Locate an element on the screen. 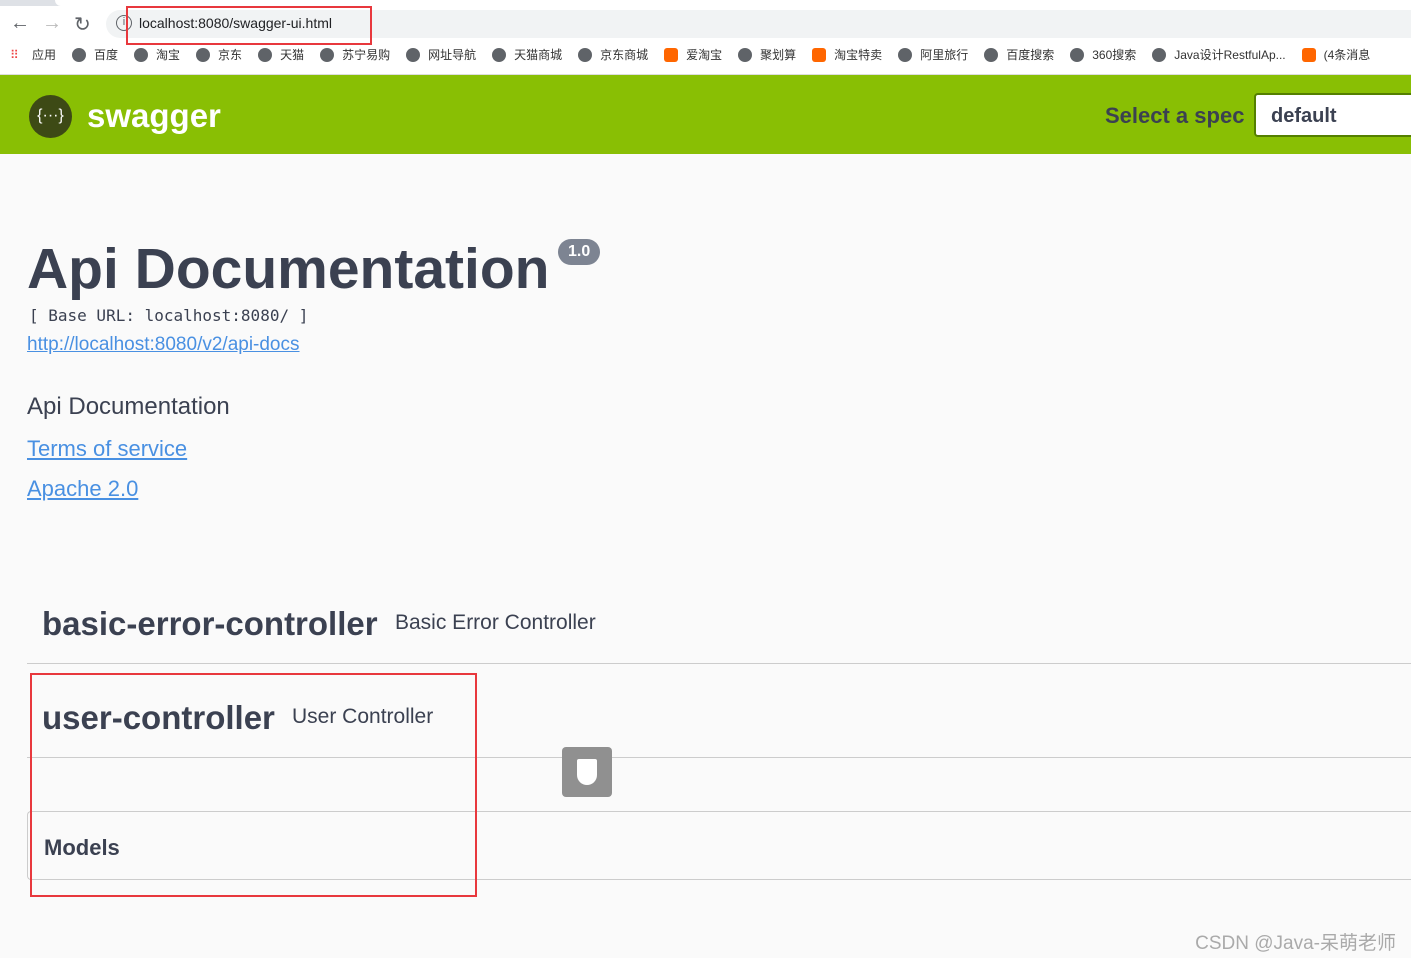 This screenshot has width=1411, height=958. bookmark-label: 应用 is located at coordinates (44, 55).